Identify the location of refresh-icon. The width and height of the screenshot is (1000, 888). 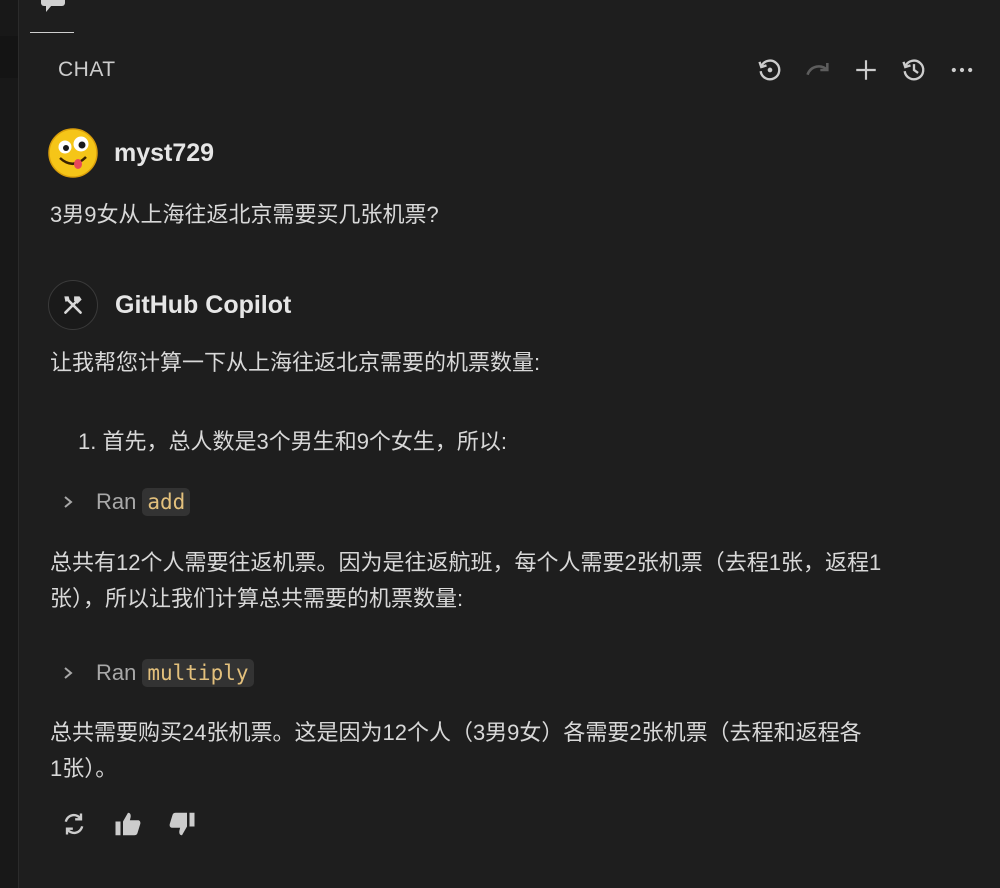
(74, 824).